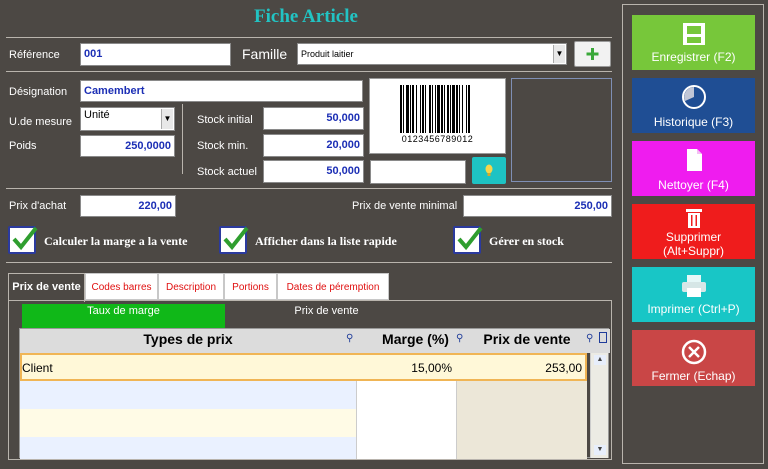 The height and width of the screenshot is (469, 768). Describe the element at coordinates (437, 116) in the screenshot. I see `barcode-image: 0123456789012` at that location.